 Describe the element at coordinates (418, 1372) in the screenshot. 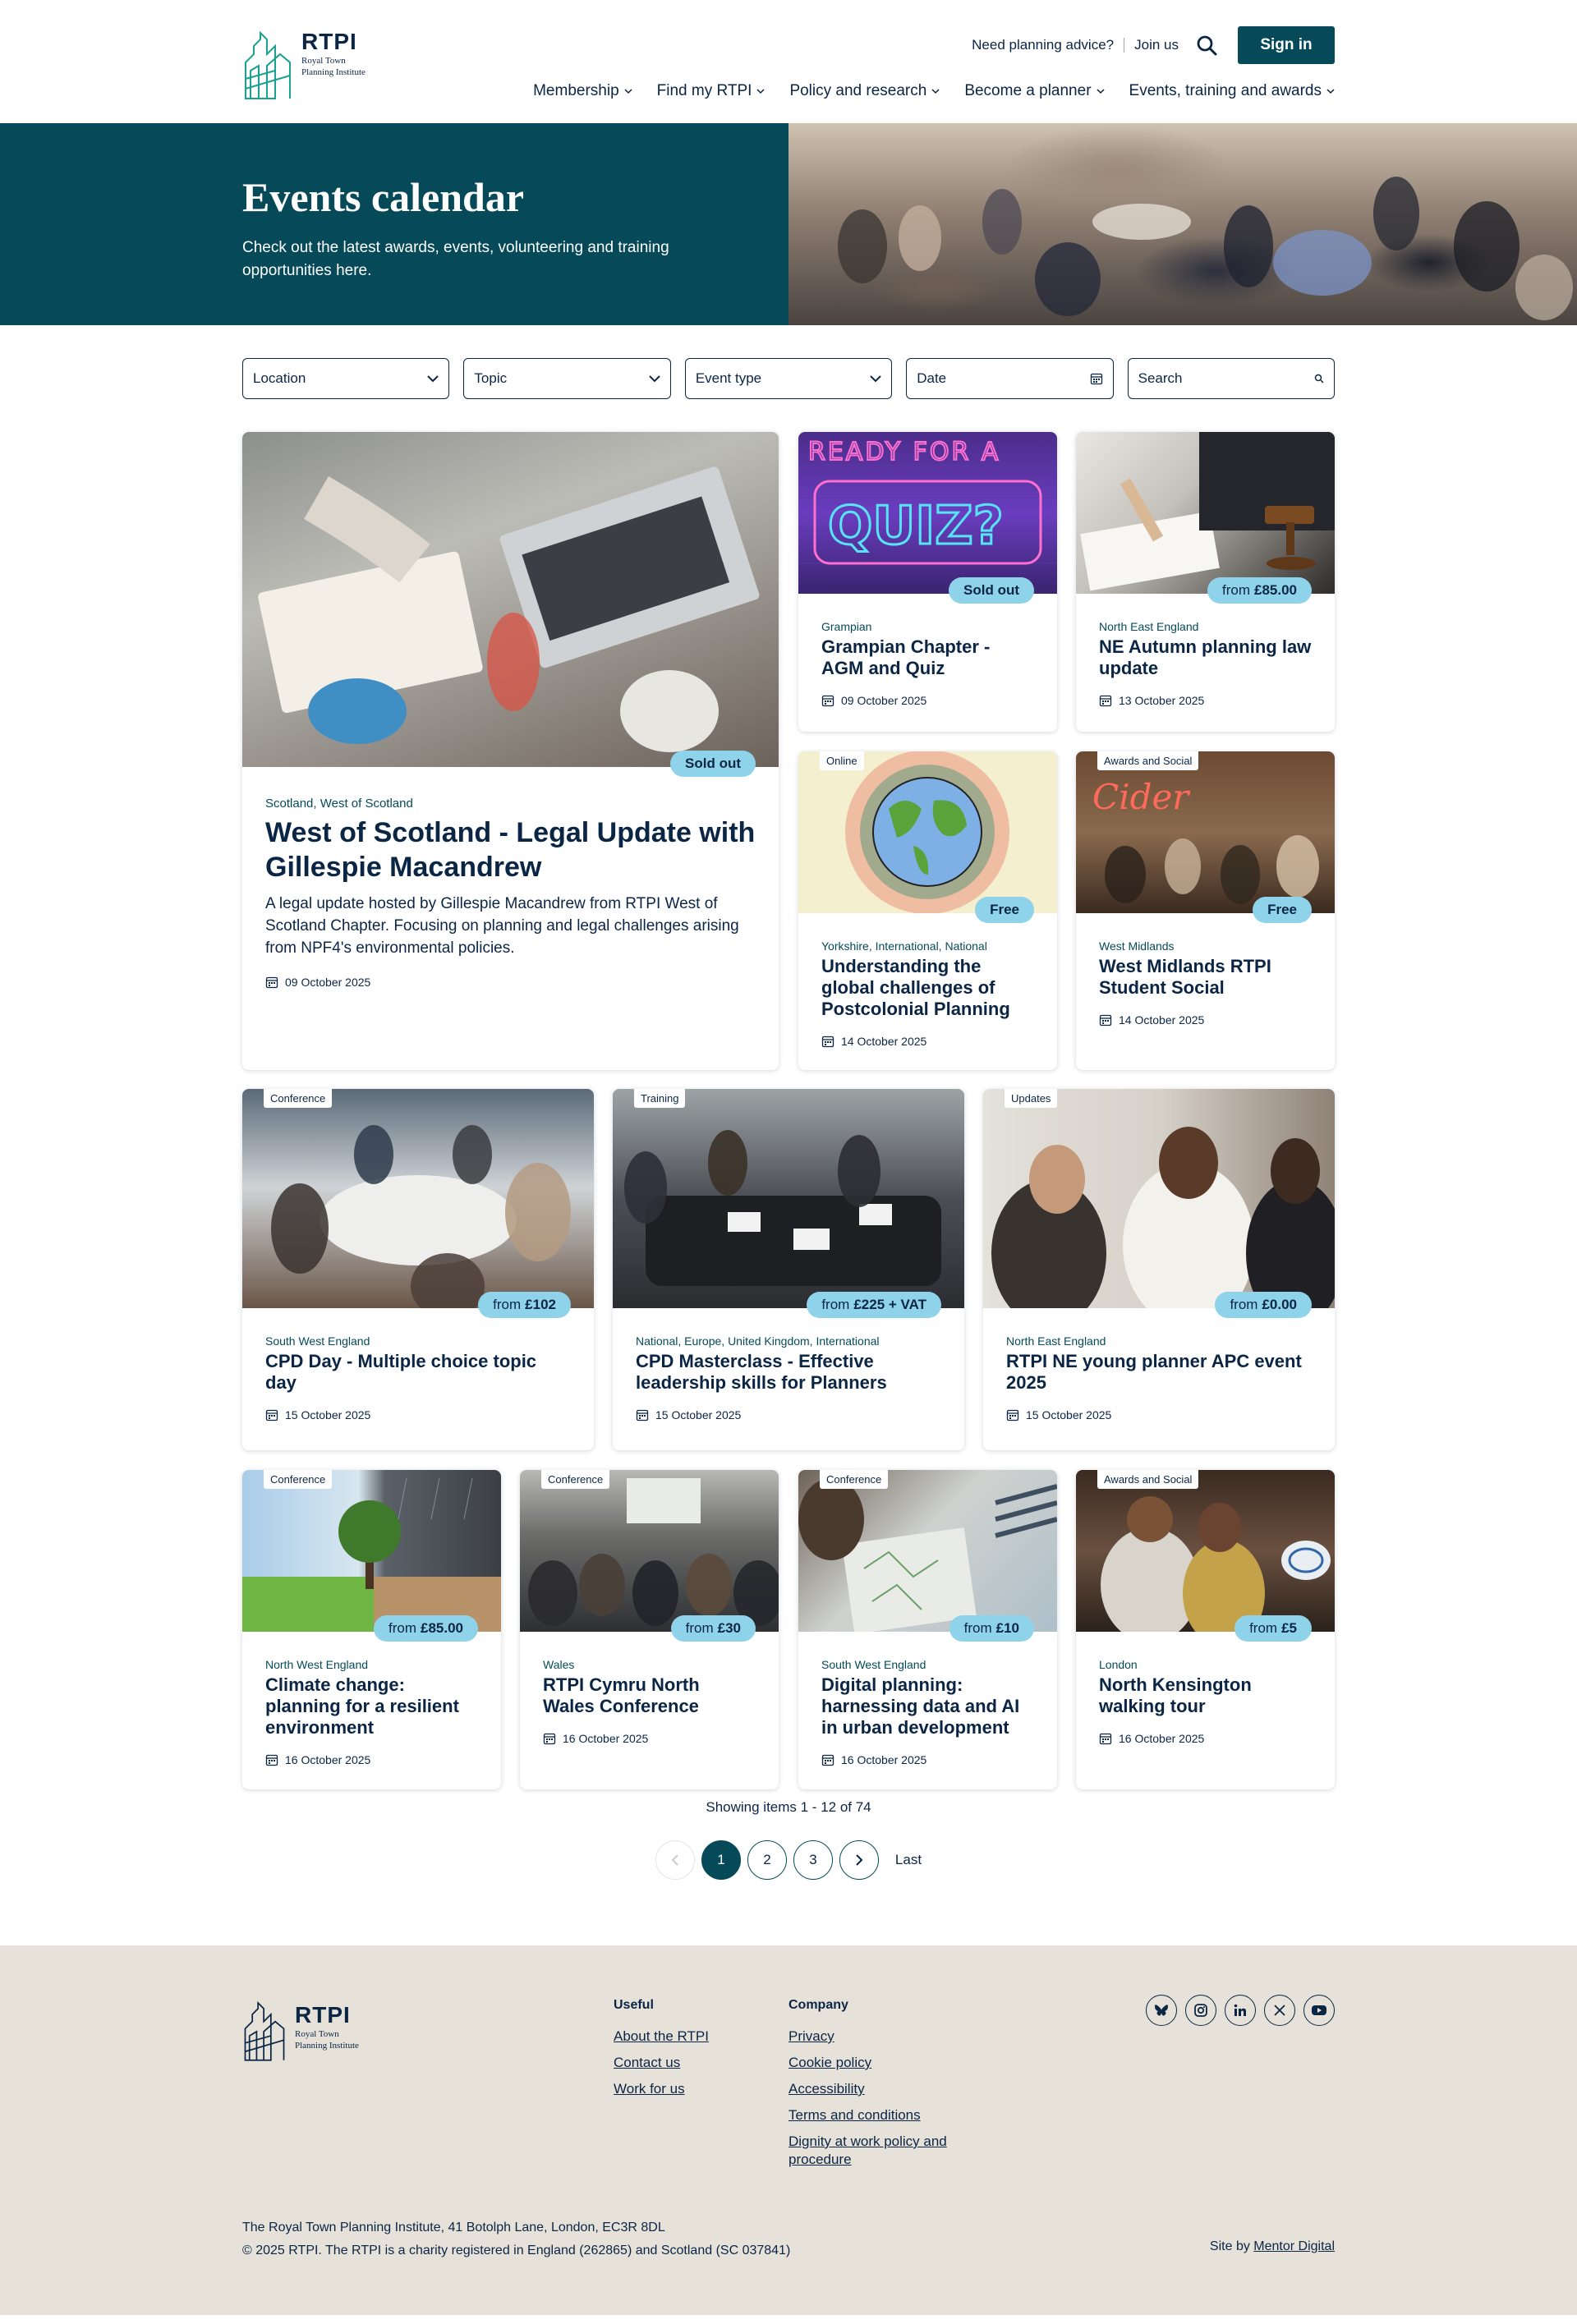

I see `event-title: CPD Day - Multiple choice topic day` at that location.